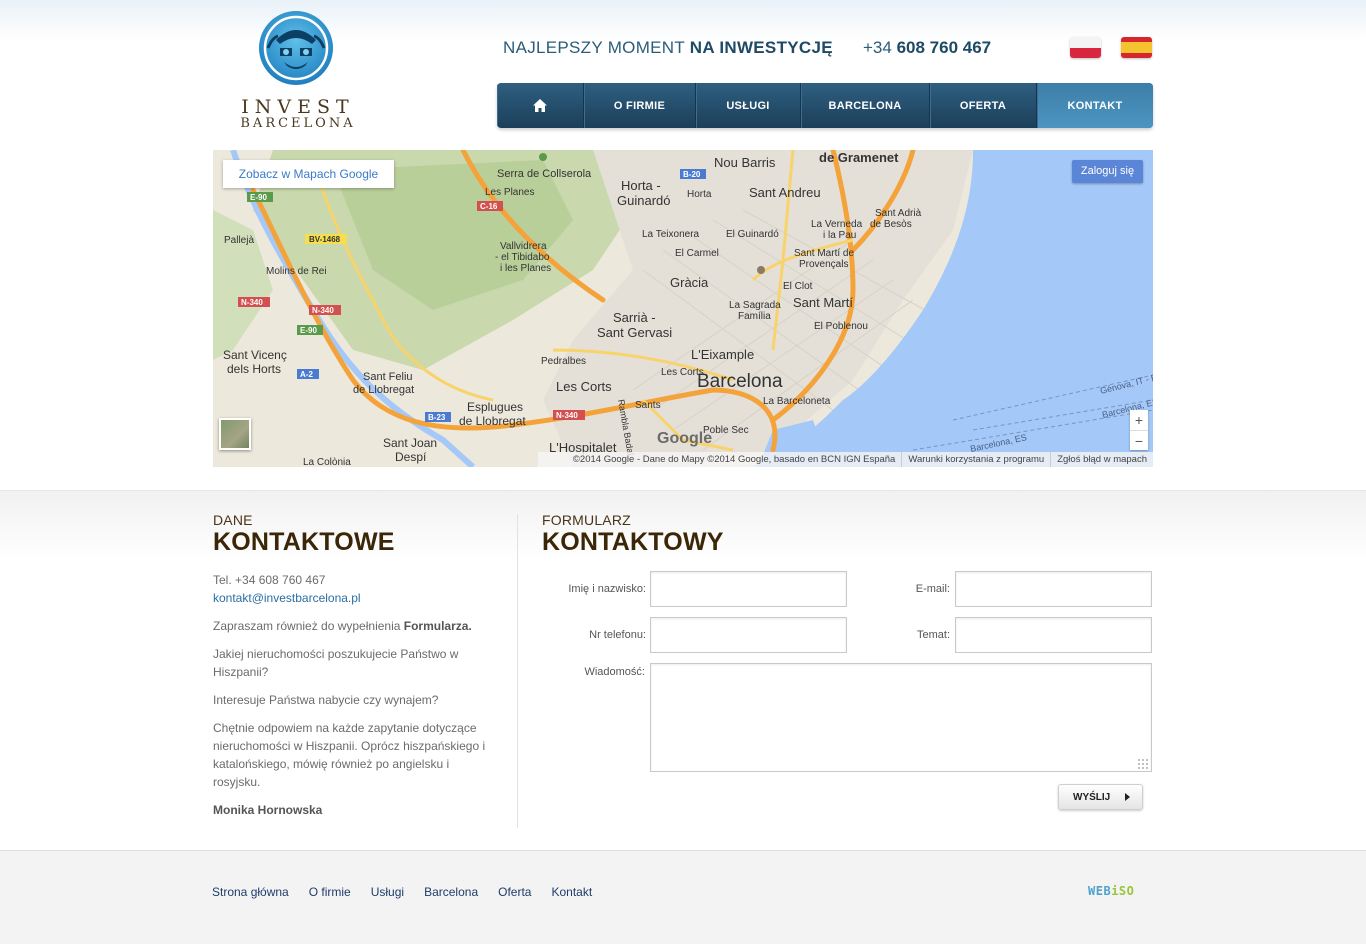 This screenshot has width=1366, height=944. I want to click on home-icon, so click(540, 105).